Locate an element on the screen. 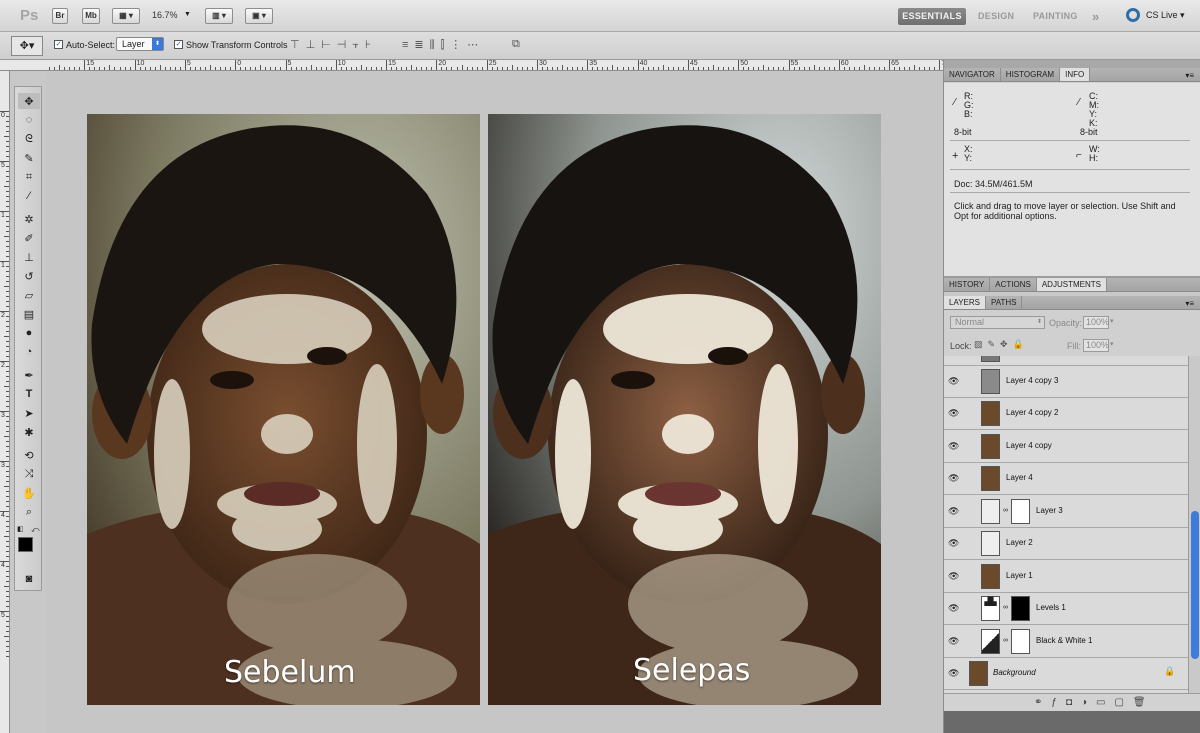 The image size is (1200, 733). tab-adjustments: ADJUSTMENTS is located at coordinates (1071, 284).